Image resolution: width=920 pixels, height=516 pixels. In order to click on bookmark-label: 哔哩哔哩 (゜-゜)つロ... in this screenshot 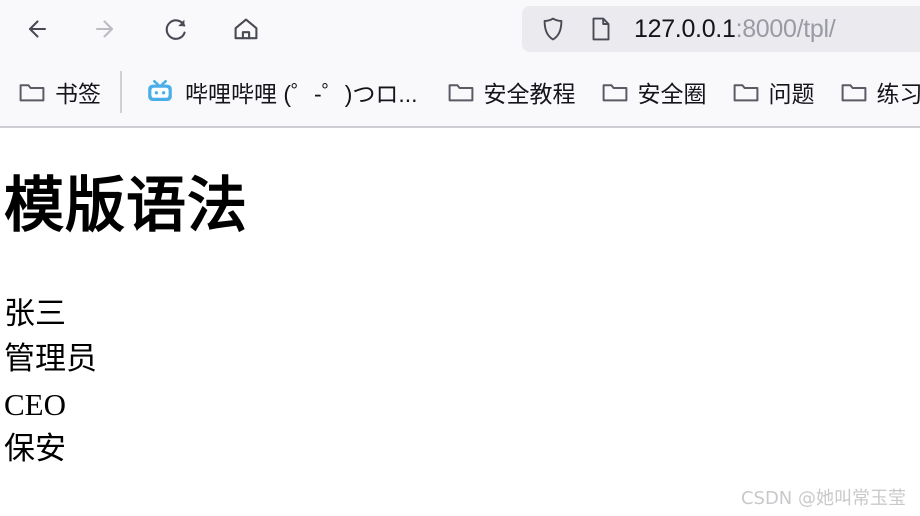, I will do `click(301, 94)`.